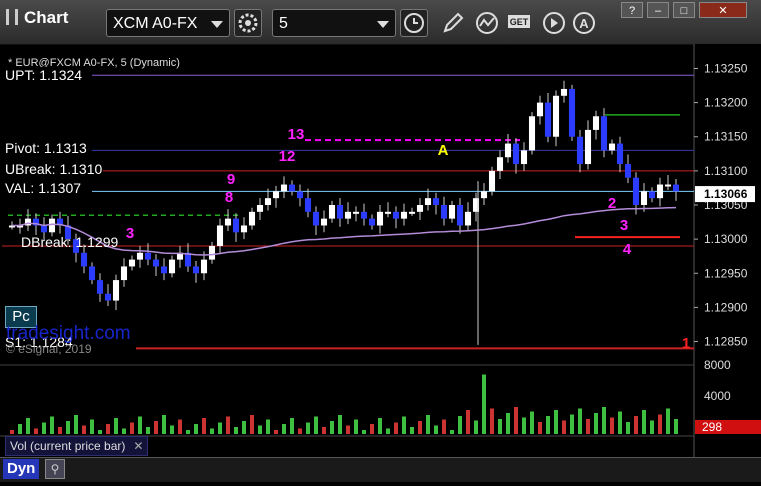  I want to click on y-tick-label: 1.13000, so click(726, 239).